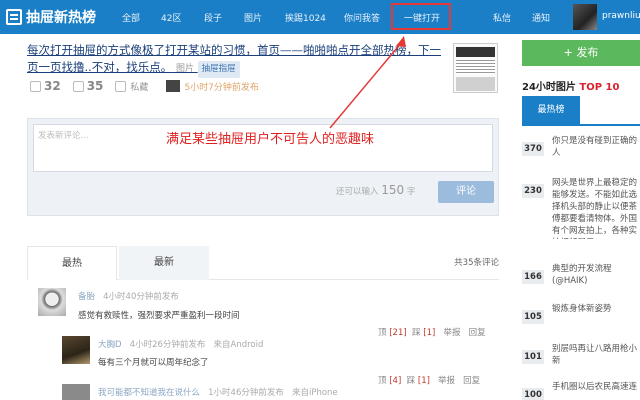 This screenshot has height=400, width=640. What do you see at coordinates (581, 53) in the screenshot?
I see `post-button: + 发布` at bounding box center [581, 53].